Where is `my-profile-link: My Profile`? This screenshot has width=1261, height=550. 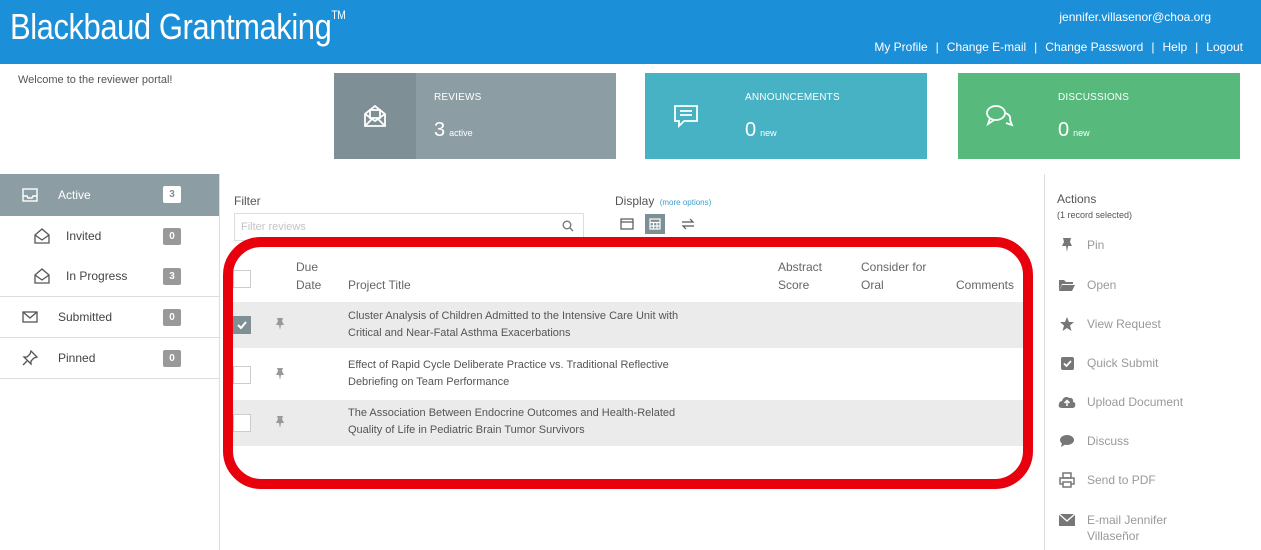
my-profile-link: My Profile is located at coordinates (900, 47).